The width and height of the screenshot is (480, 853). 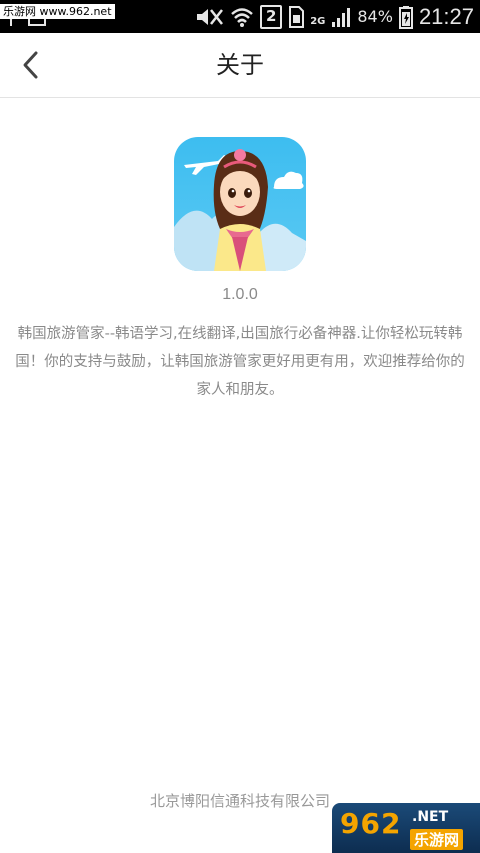 What do you see at coordinates (240, 294) in the screenshot?
I see `version-label: 1.0.0` at bounding box center [240, 294].